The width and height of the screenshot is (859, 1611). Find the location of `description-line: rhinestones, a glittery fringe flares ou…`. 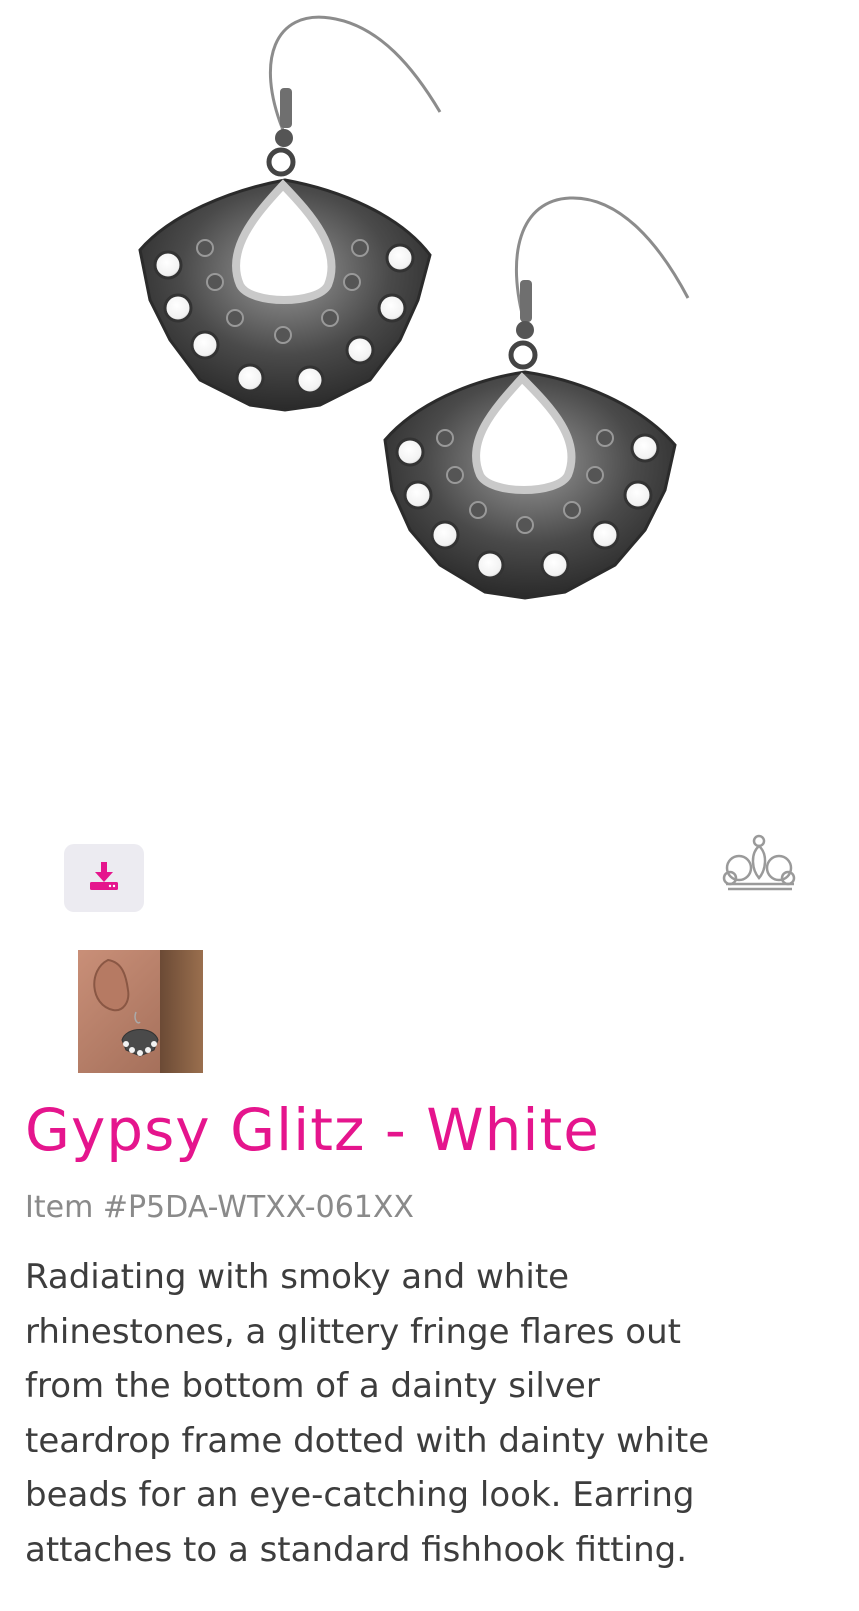

description-line: rhinestones, a glittery fringe flares ou… is located at coordinates (353, 1331).